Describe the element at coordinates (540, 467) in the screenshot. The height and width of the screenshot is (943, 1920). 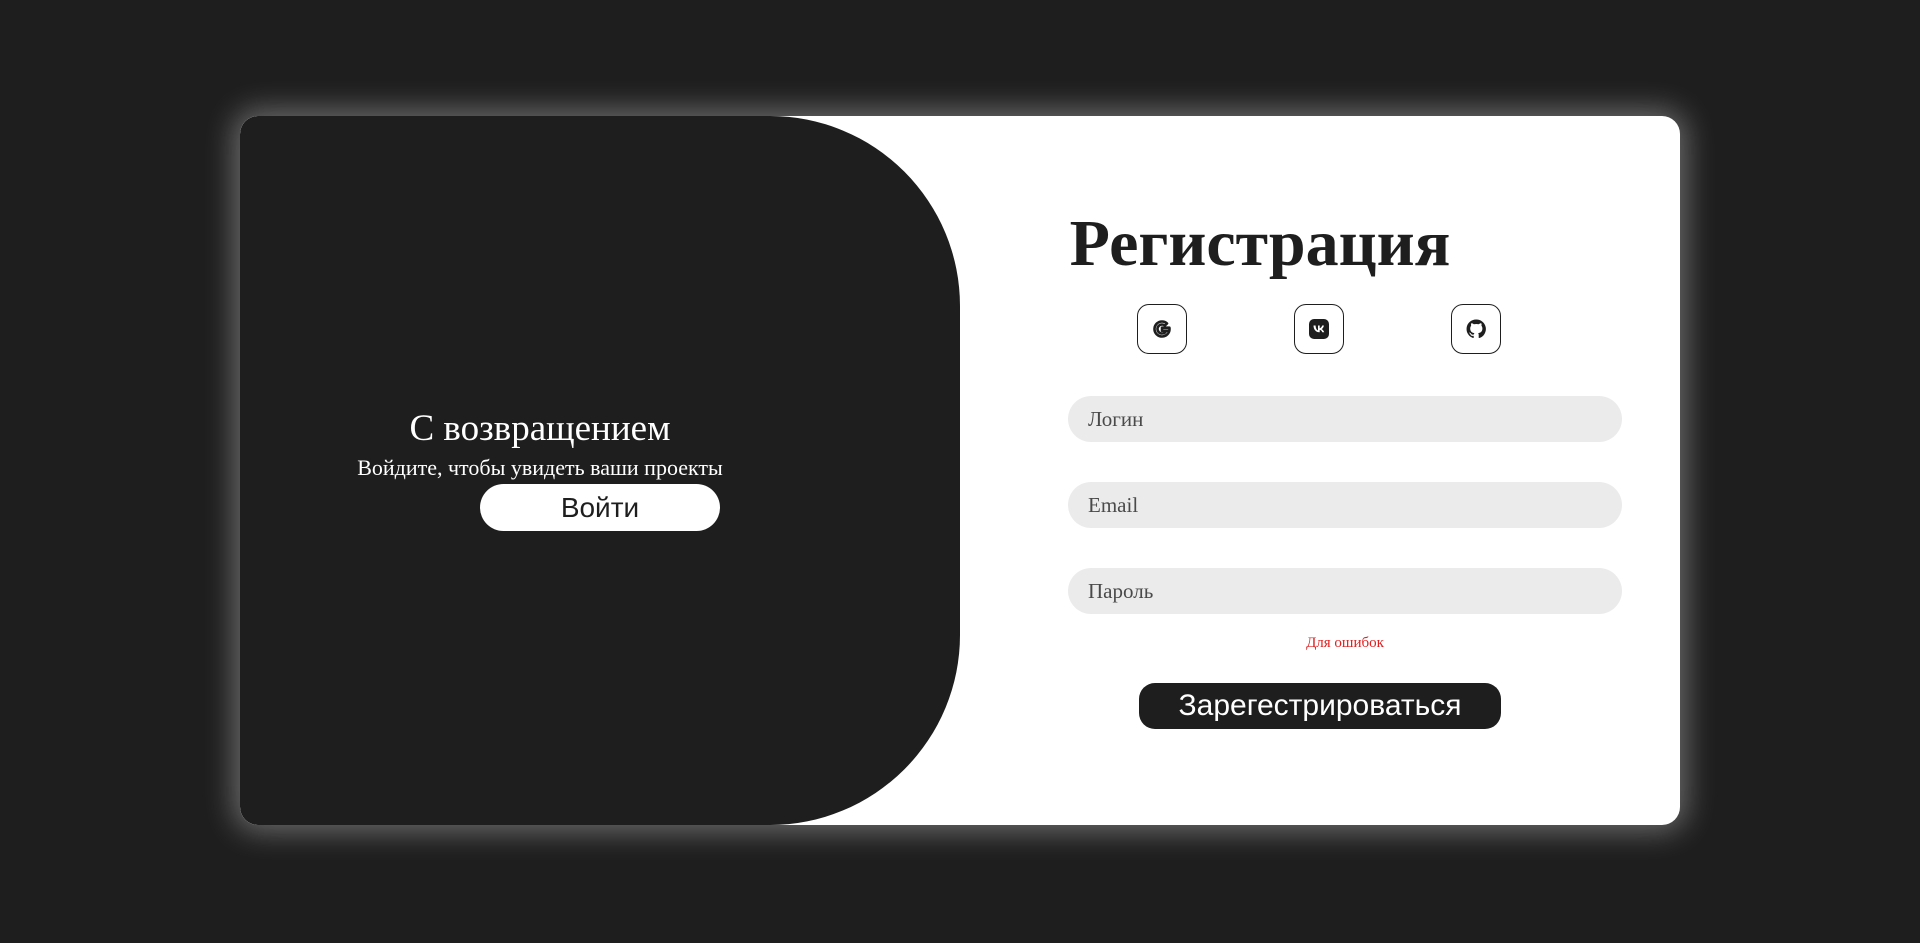
I see `welcome-subtitle: Войдите, чтобы увидеть ваши проекты` at that location.